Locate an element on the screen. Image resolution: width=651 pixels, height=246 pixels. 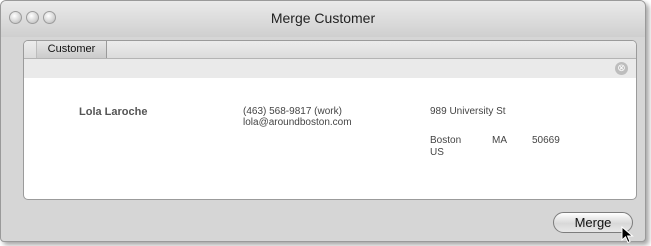
customer-country: US is located at coordinates (437, 152).